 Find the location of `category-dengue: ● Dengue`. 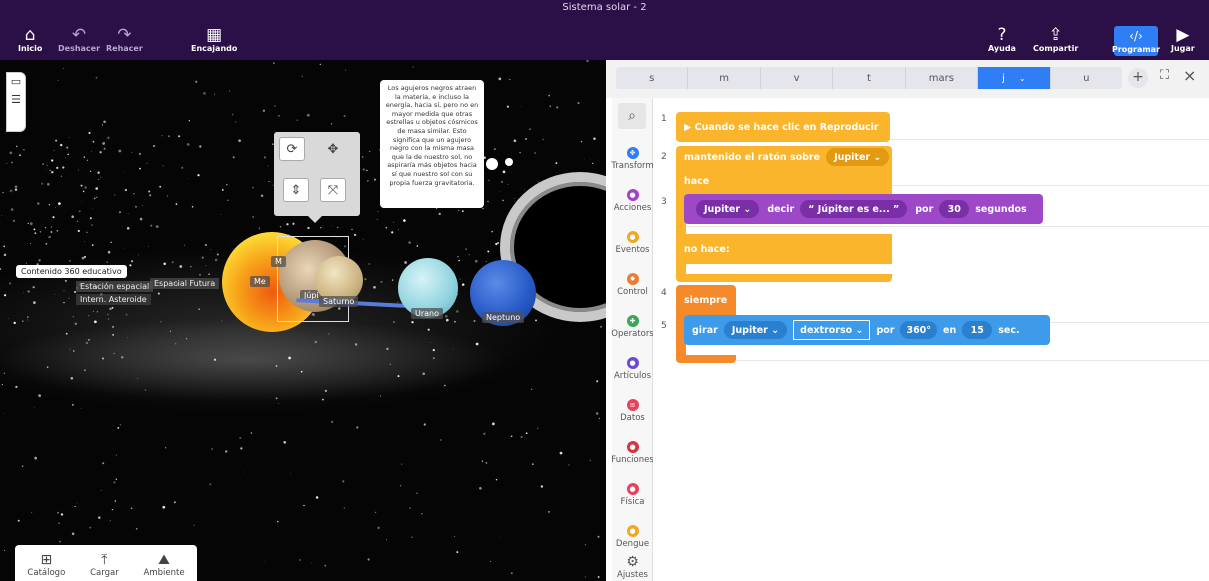

category-dengue: ● Dengue is located at coordinates (632, 537).